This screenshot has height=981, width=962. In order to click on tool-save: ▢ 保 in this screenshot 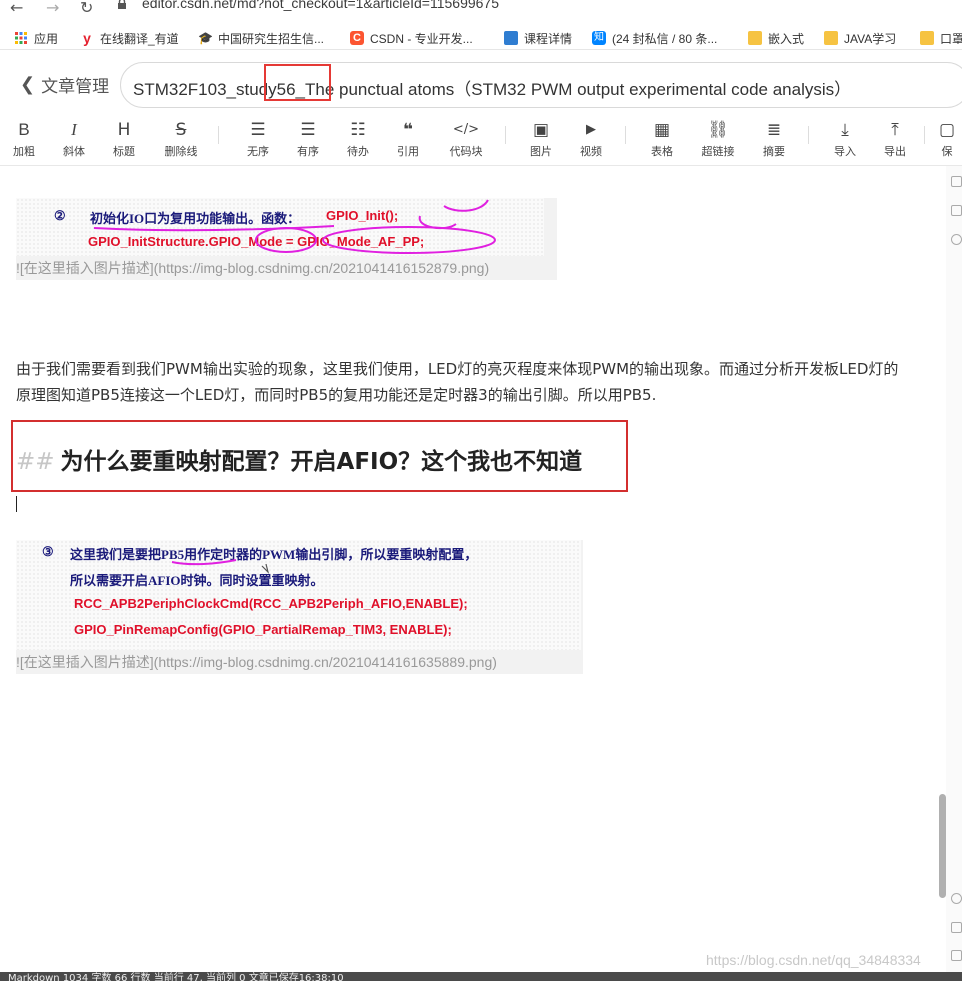, I will do `click(947, 140)`.